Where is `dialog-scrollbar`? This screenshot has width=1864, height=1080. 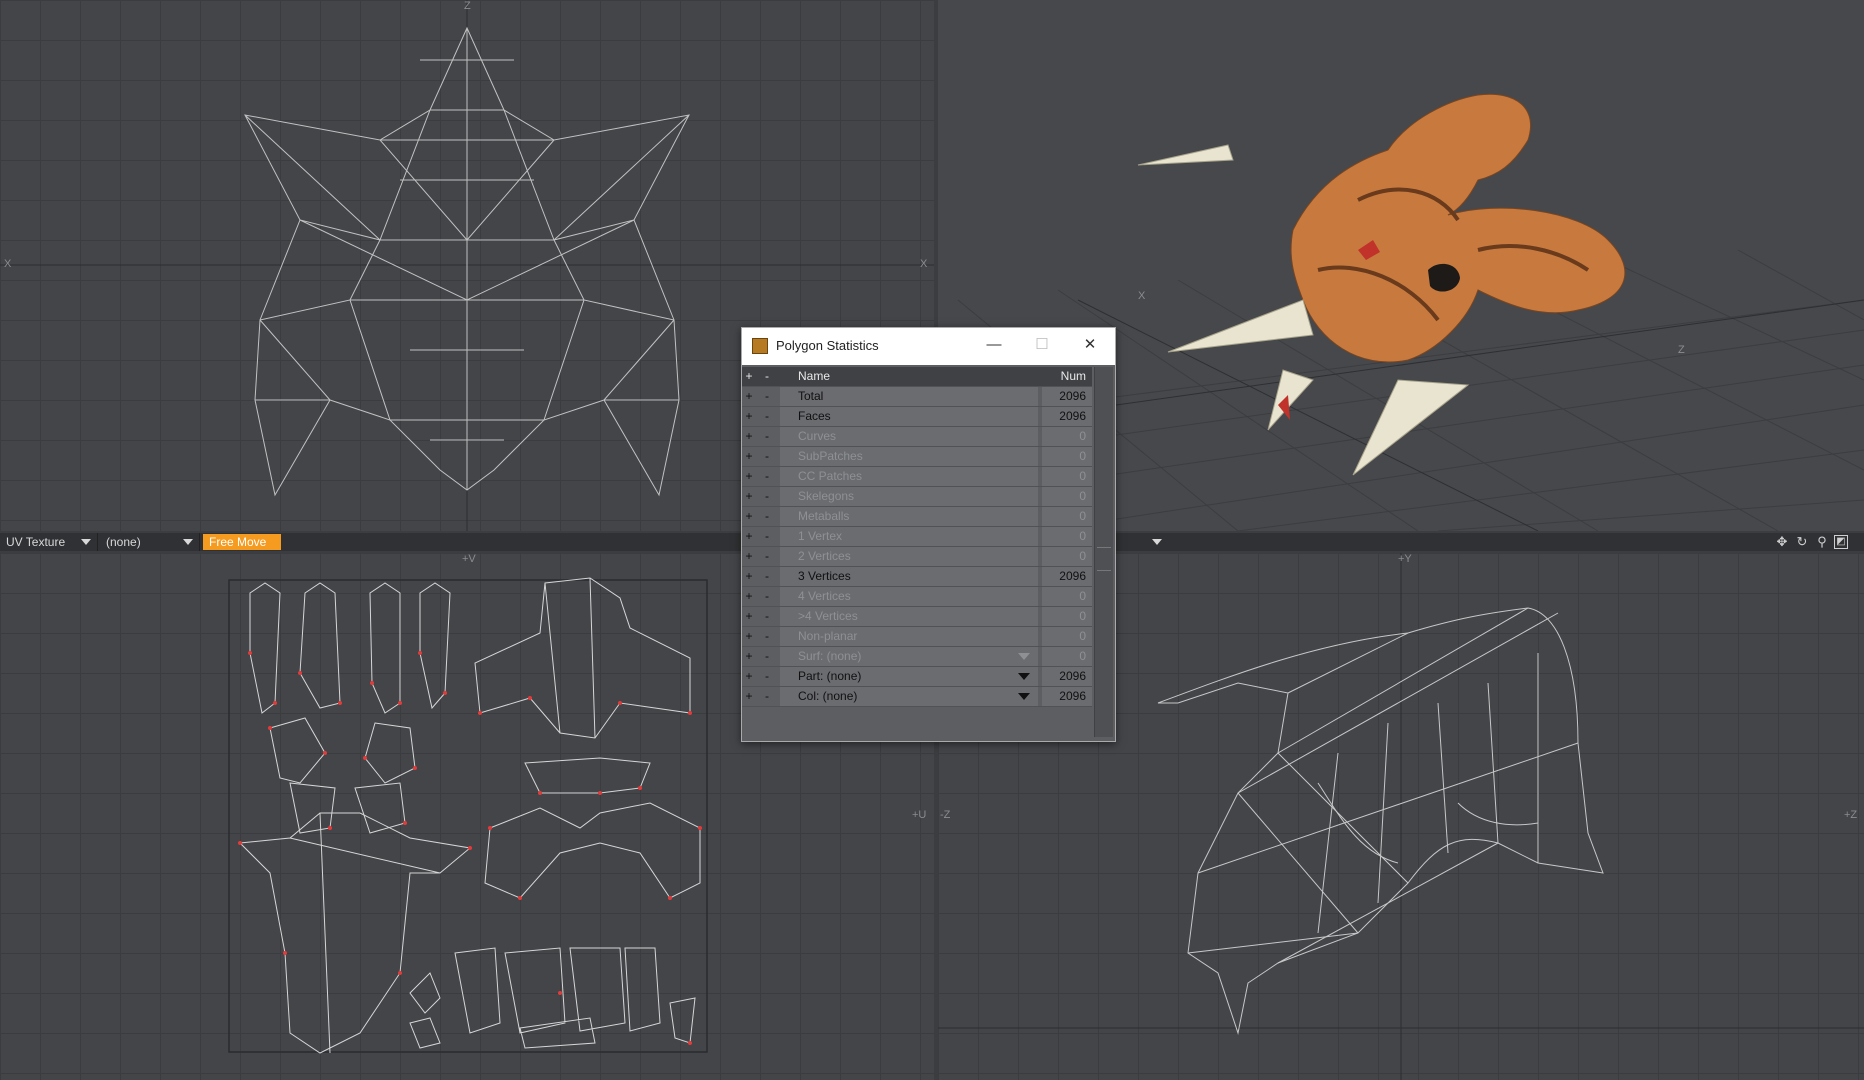 dialog-scrollbar is located at coordinates (1103, 552).